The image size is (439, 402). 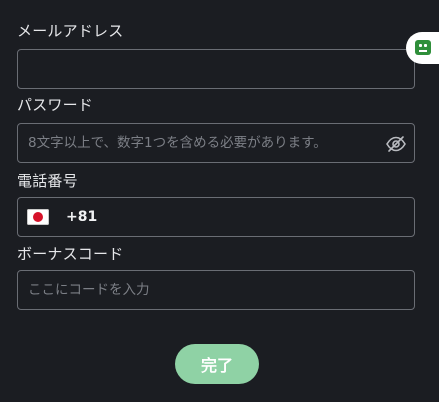 What do you see at coordinates (70, 254) in the screenshot?
I see `bonus-code-label: ボーナスコード` at bounding box center [70, 254].